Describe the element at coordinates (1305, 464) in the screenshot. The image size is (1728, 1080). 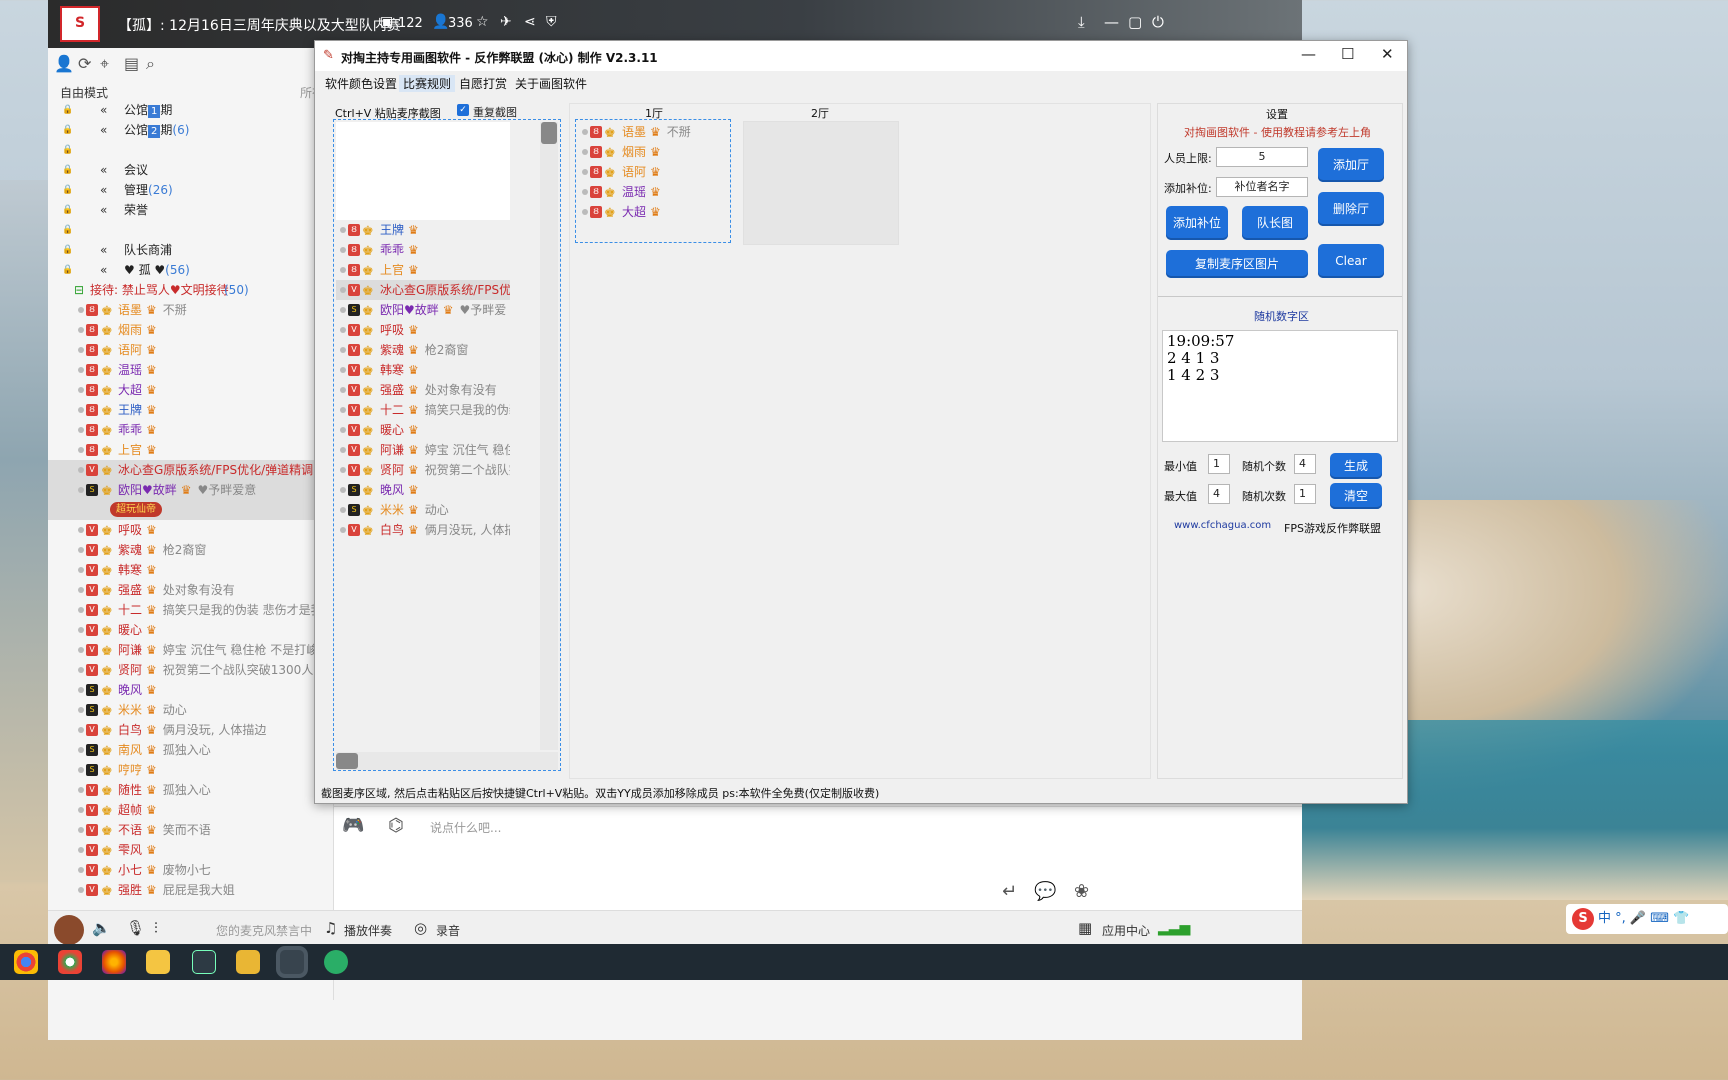
I see `count-input: 4` at that location.